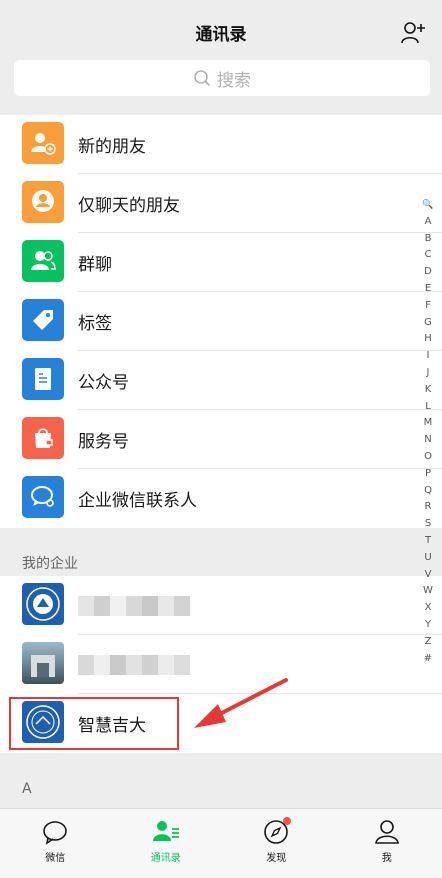  I want to click on menu-item-official-accounts: 公众号, so click(221, 380).